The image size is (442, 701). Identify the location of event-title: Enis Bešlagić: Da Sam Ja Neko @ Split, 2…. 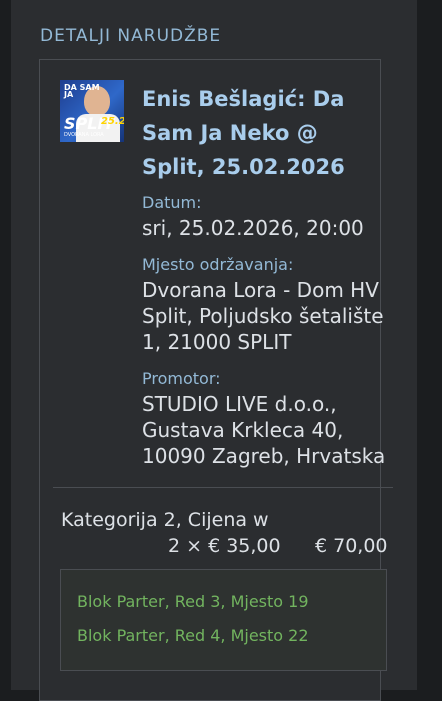
(260, 133).